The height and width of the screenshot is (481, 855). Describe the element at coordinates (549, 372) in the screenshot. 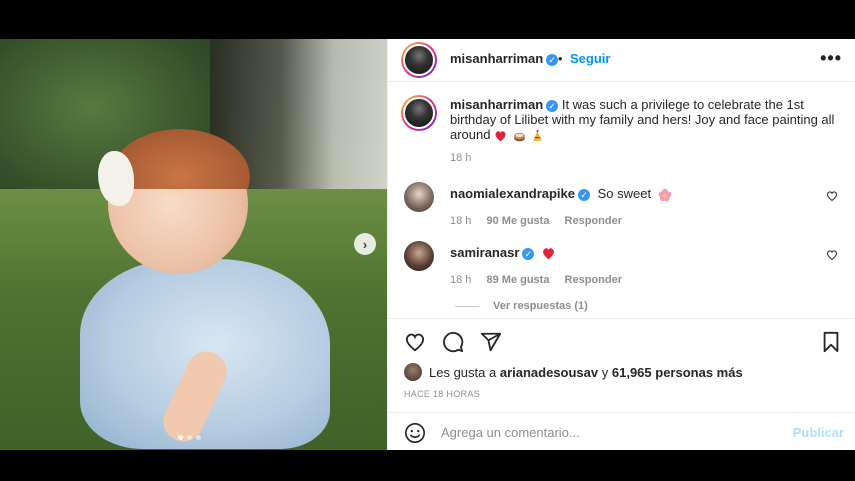

I see `liker-username: arianadesousav` at that location.